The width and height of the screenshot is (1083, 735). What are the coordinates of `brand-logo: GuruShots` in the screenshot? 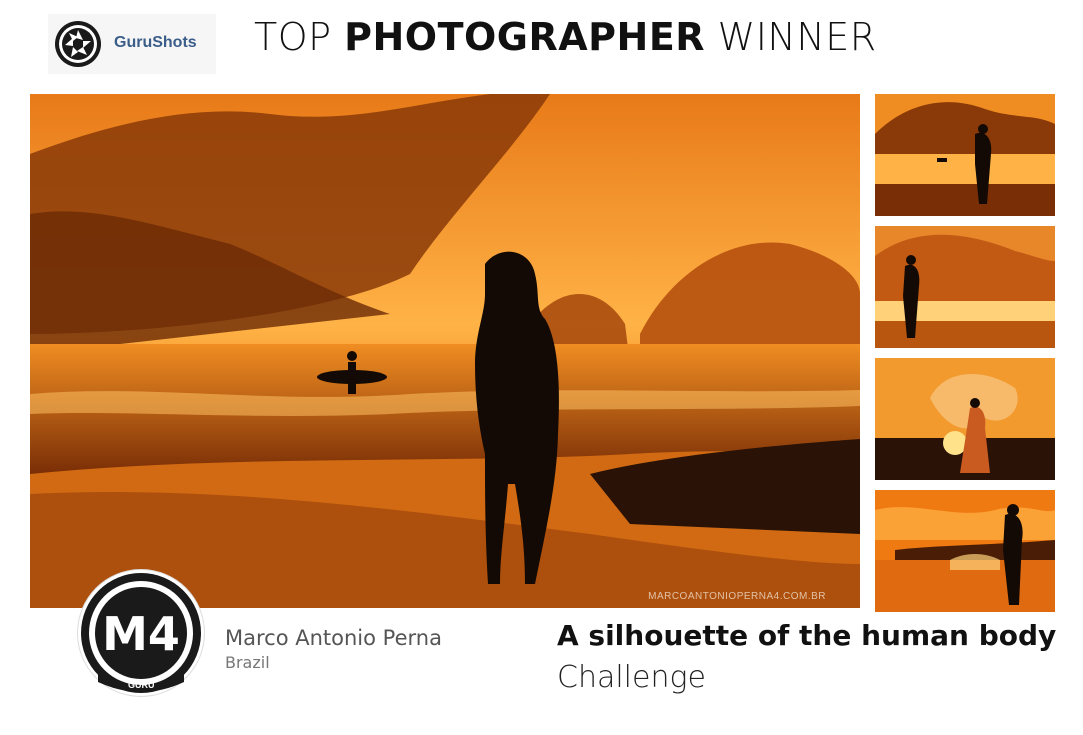 It's located at (132, 44).